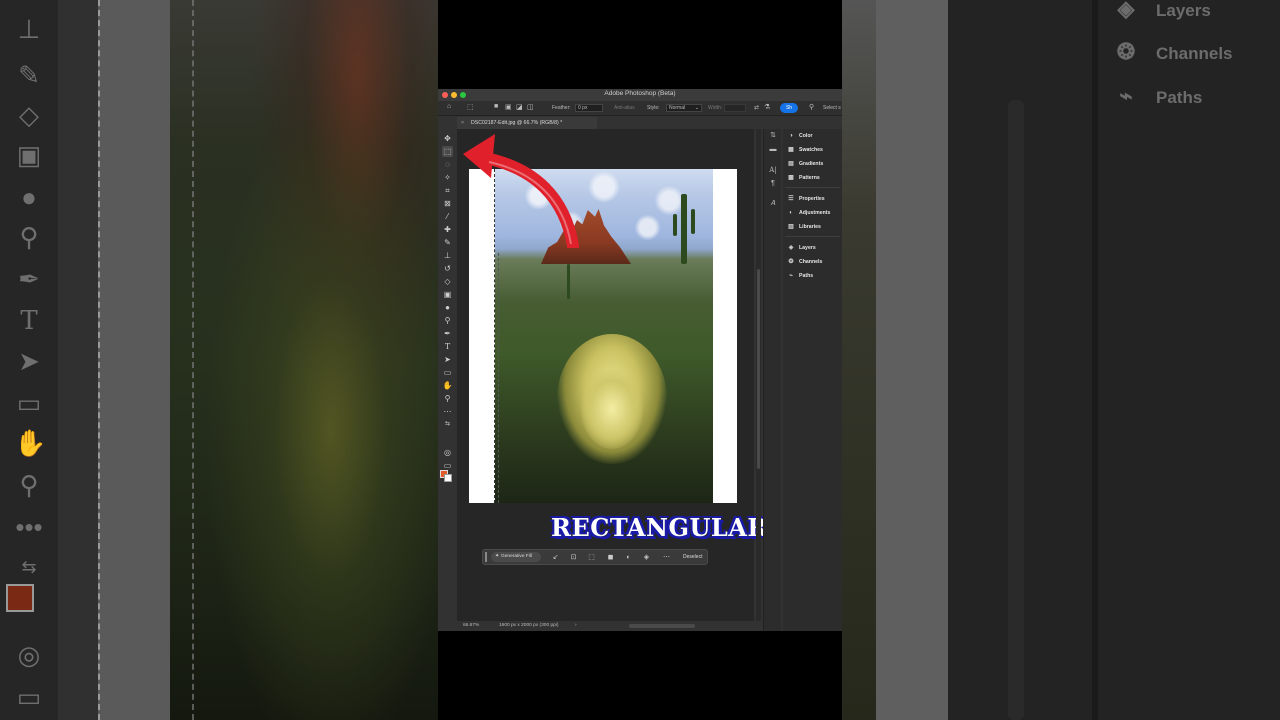 This screenshot has height=720, width=1280. Describe the element at coordinates (447, 398) in the screenshot. I see `zoom-tool-icon: ⚲` at that location.